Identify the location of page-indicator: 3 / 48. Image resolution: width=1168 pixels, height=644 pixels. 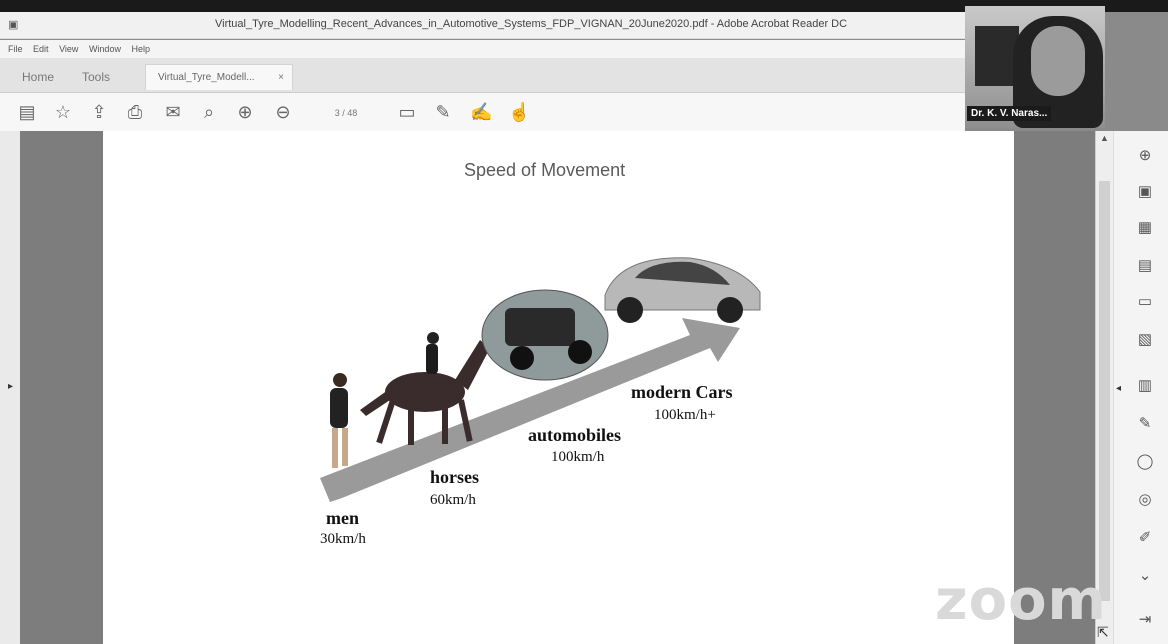
(346, 113).